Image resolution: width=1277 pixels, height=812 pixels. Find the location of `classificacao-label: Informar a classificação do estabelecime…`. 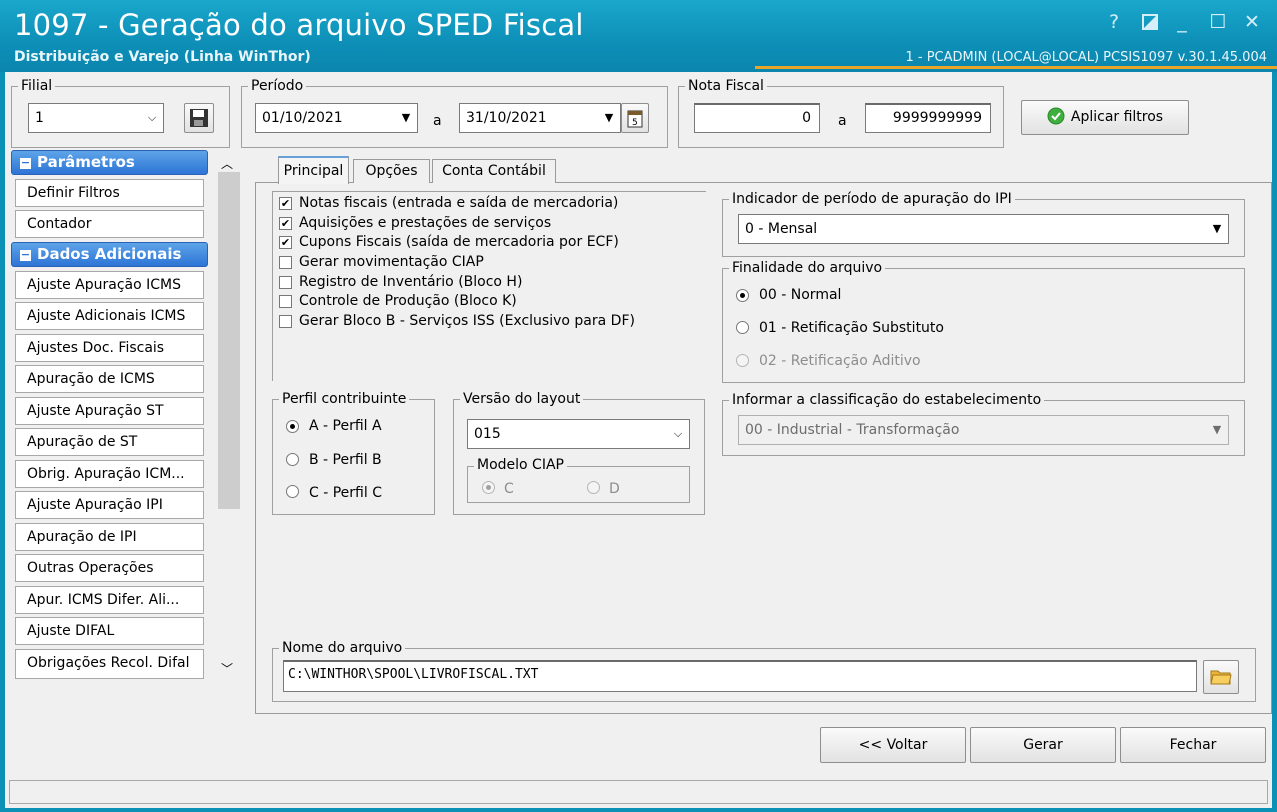

classificacao-label: Informar a classificação do estabelecime… is located at coordinates (887, 400).